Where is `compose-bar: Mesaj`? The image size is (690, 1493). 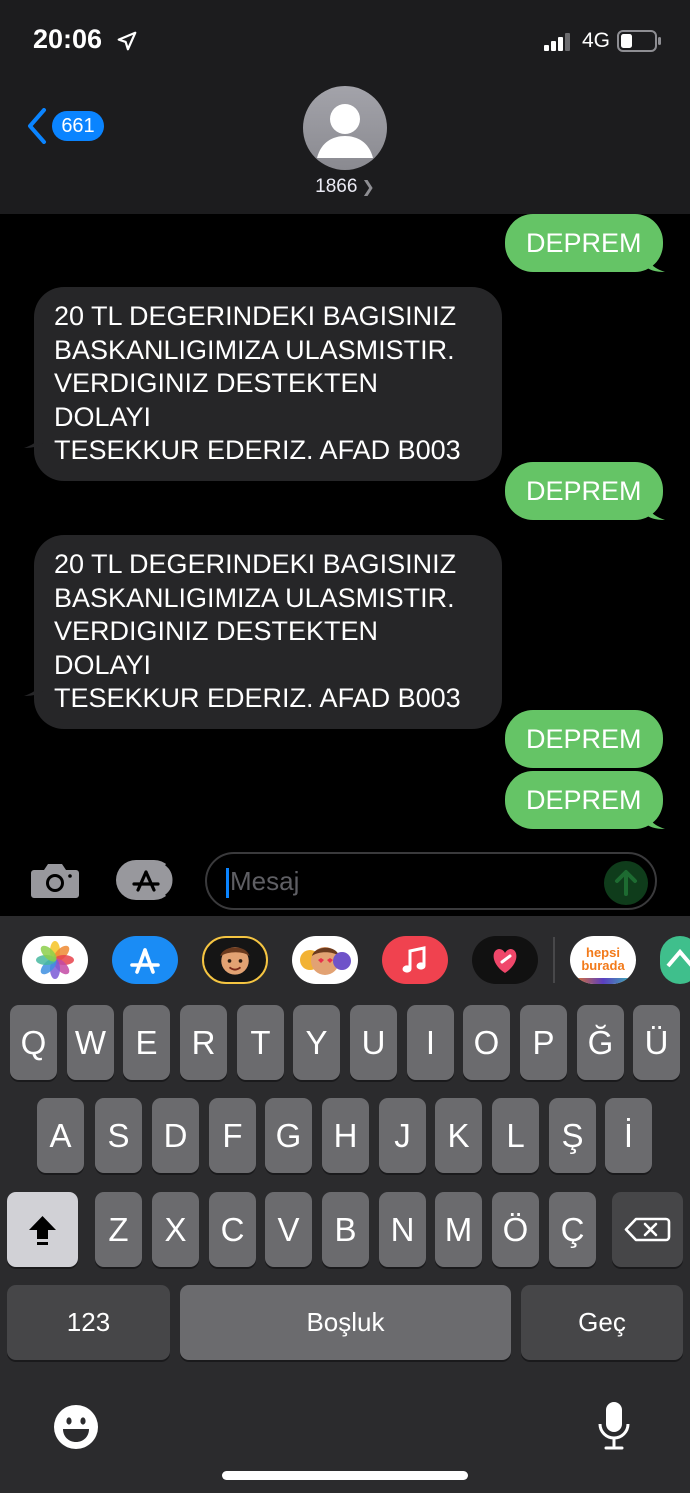 compose-bar: Mesaj is located at coordinates (345, 876).